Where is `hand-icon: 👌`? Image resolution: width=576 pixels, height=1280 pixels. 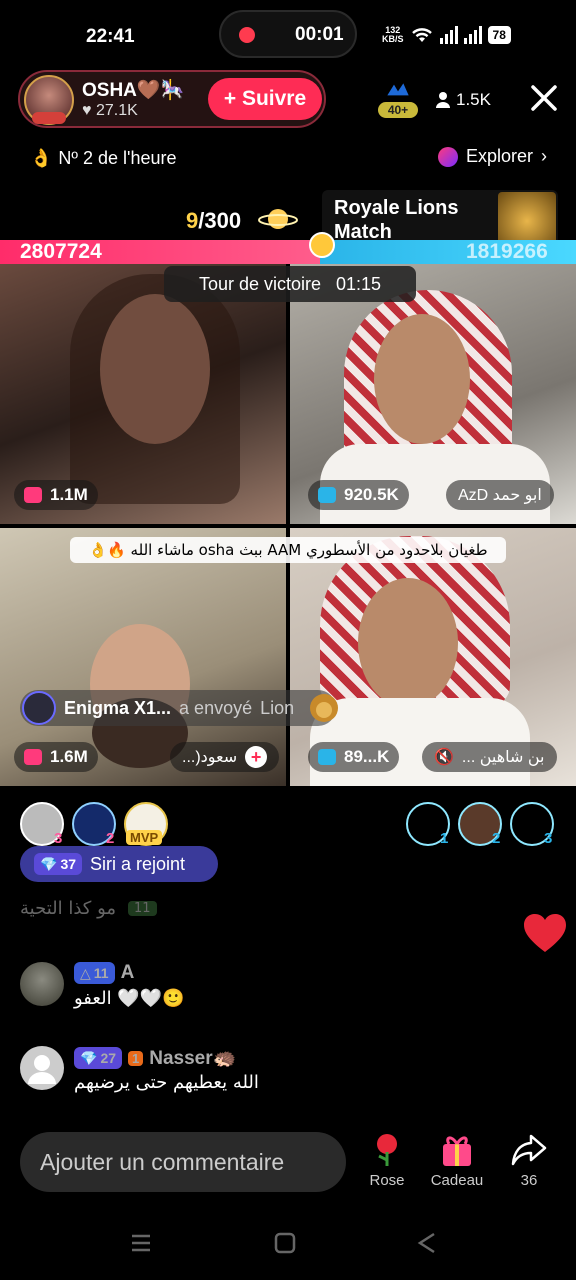
hand-icon: 👌 is located at coordinates (41, 158).